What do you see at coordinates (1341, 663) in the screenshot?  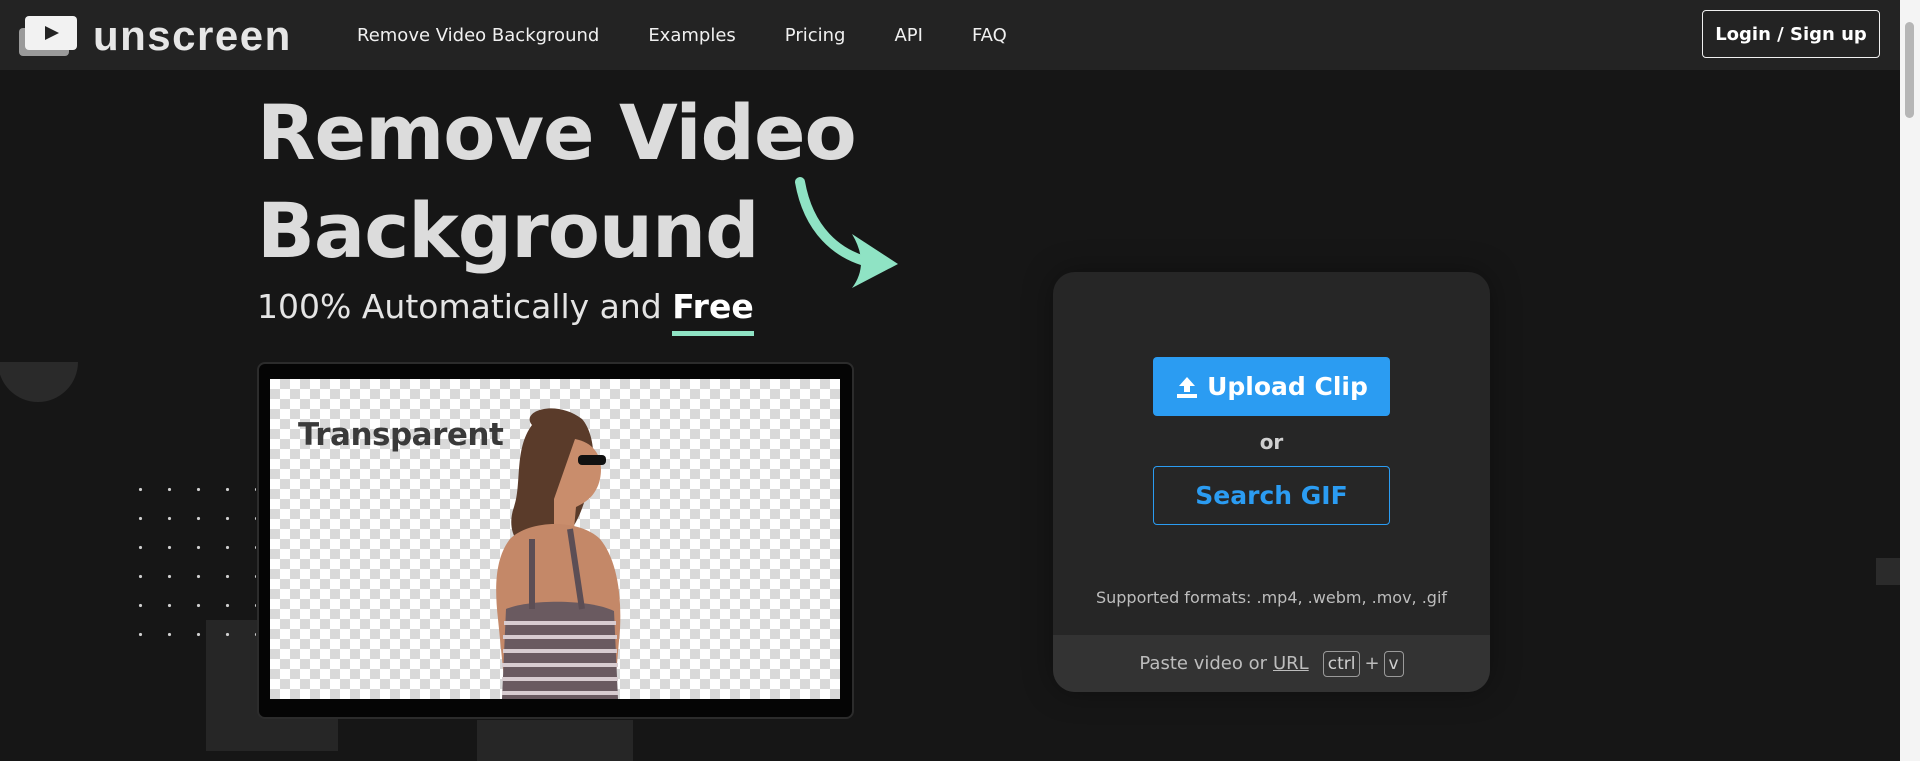 I see `ctrl-key-hint: ctrl` at bounding box center [1341, 663].